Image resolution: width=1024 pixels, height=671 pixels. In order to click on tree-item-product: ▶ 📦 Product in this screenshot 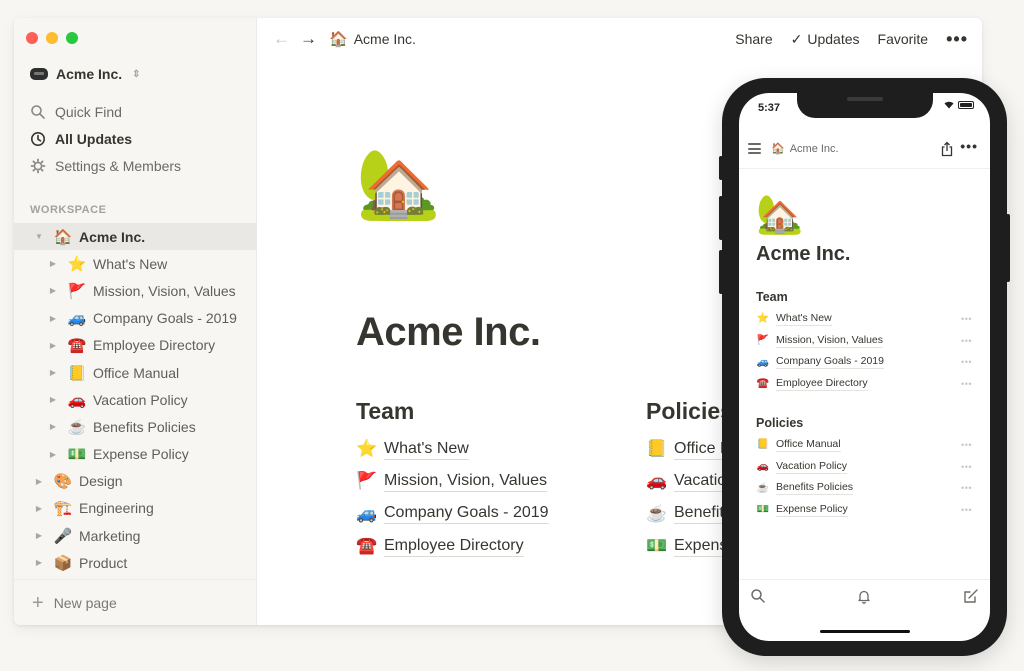, I will do `click(135, 562)`.